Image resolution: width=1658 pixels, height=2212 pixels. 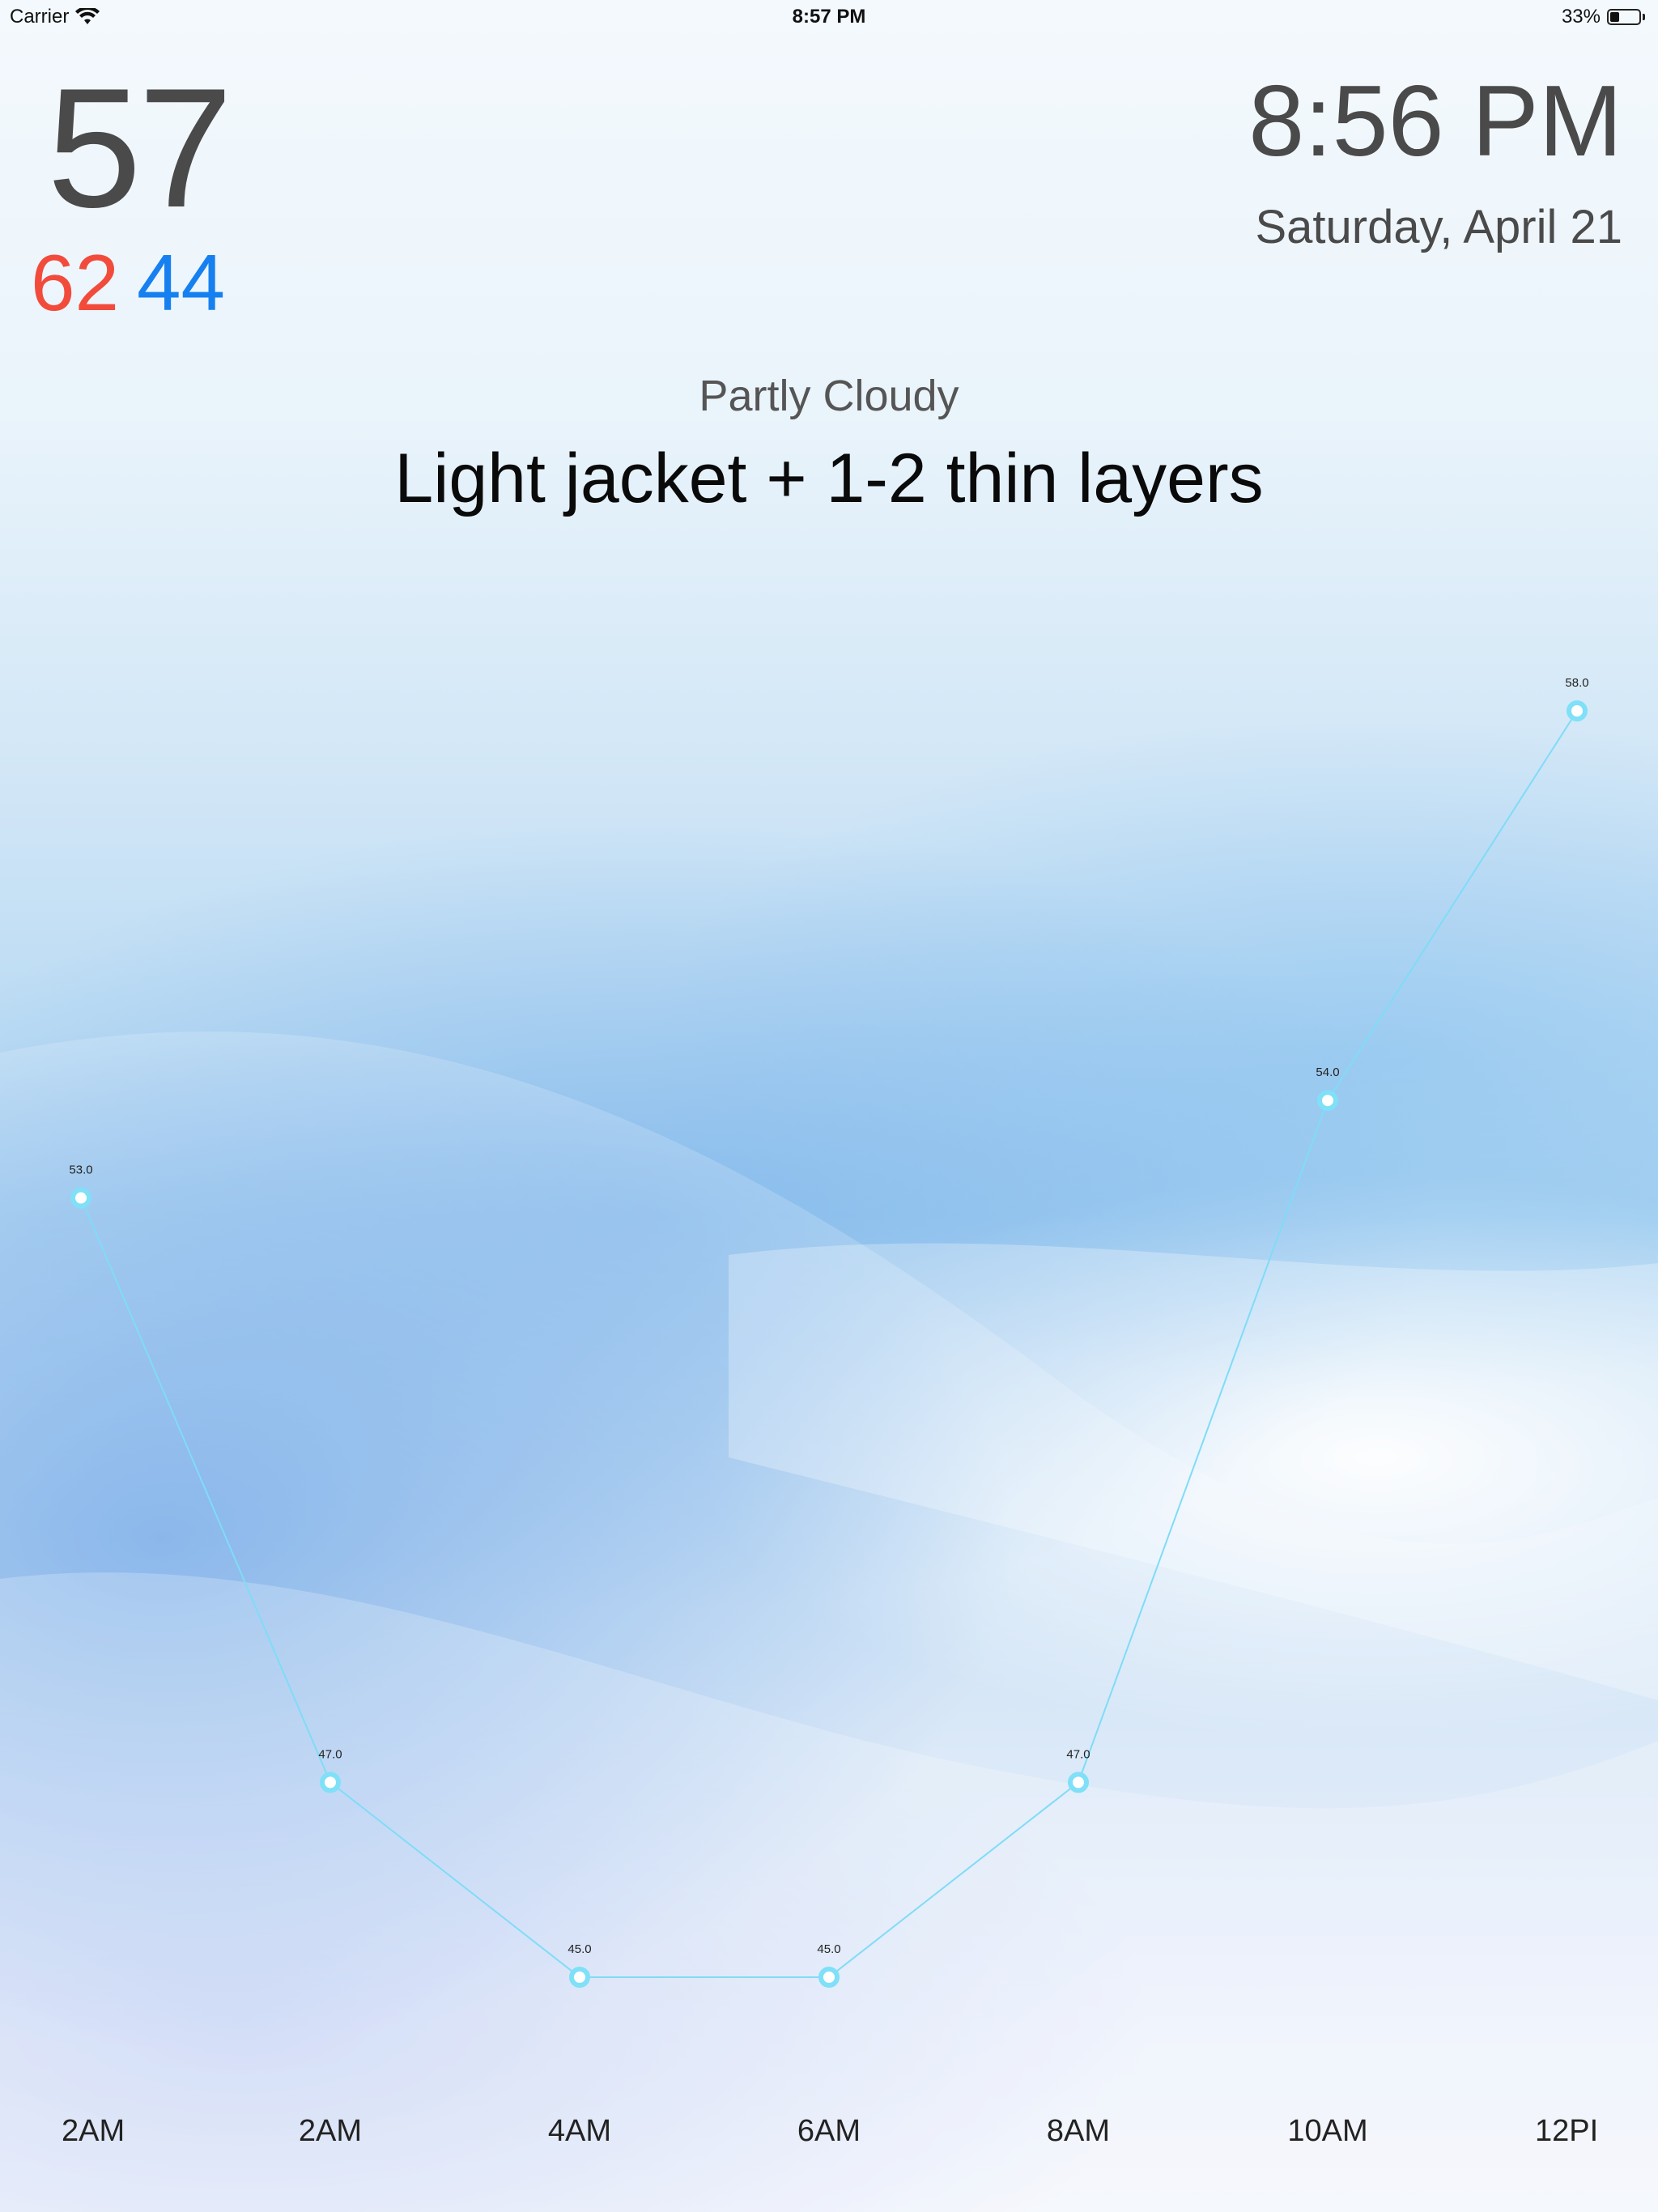 I want to click on hour-tick-label: 10AM, so click(x=1327, y=2131).